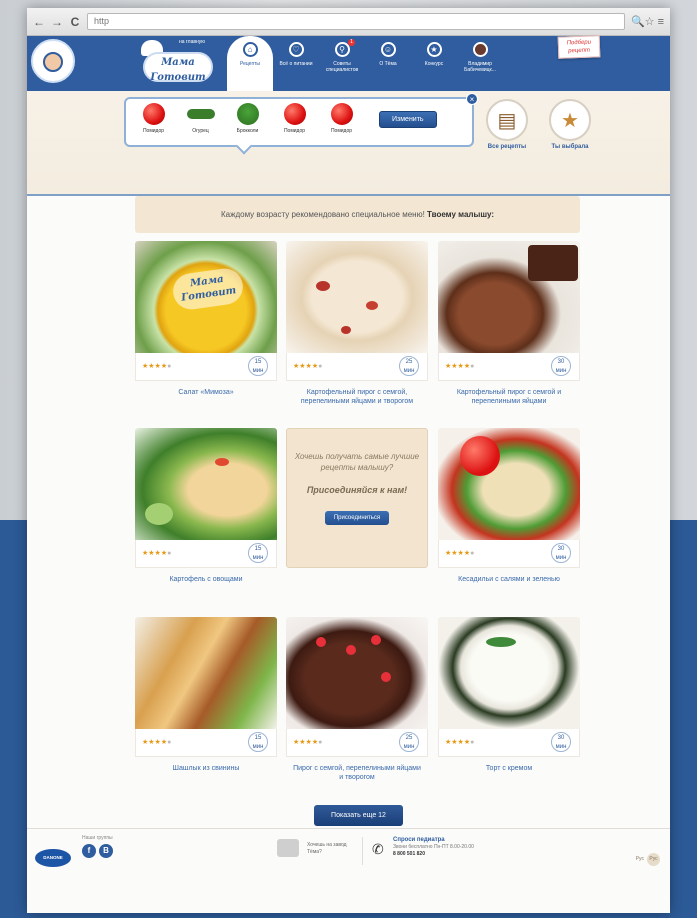 The width and height of the screenshot is (697, 918). Describe the element at coordinates (176, 62) in the screenshot. I see `site-logo: на главную Мама Готовит` at that location.